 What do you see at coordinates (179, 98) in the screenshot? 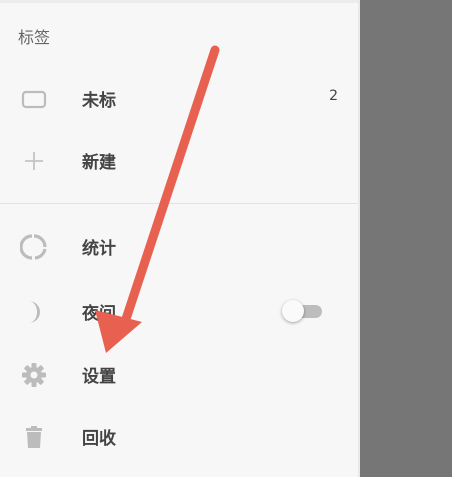
I see `drawer-item-unlabeled: 未标 2` at bounding box center [179, 98].